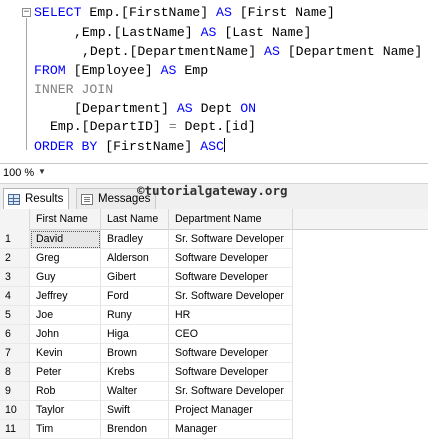 This screenshot has height=439, width=428. What do you see at coordinates (65, 429) in the screenshot?
I see `cell-first-name: Tim` at bounding box center [65, 429].